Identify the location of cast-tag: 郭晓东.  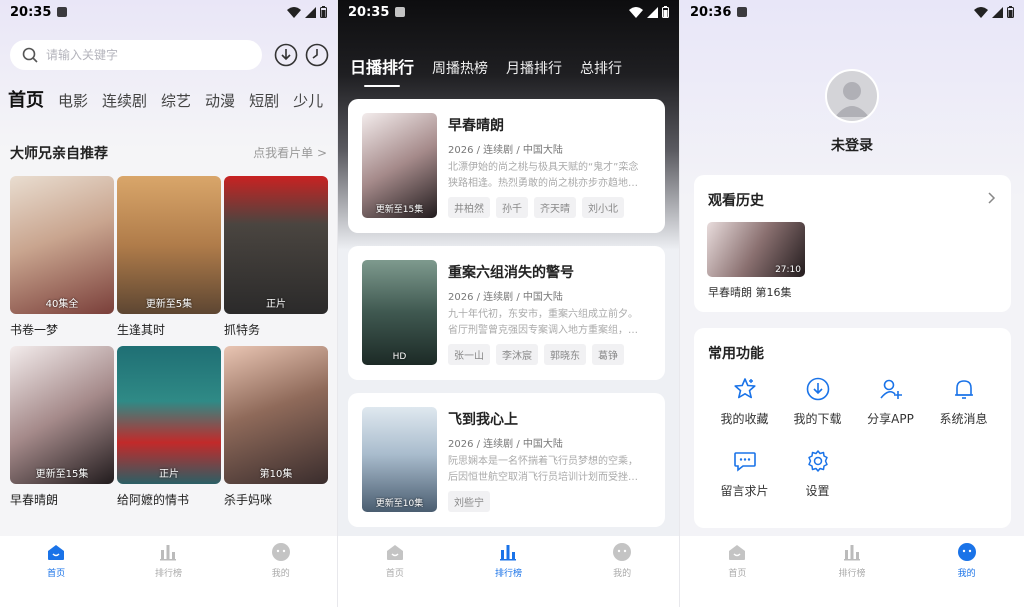
(565, 354).